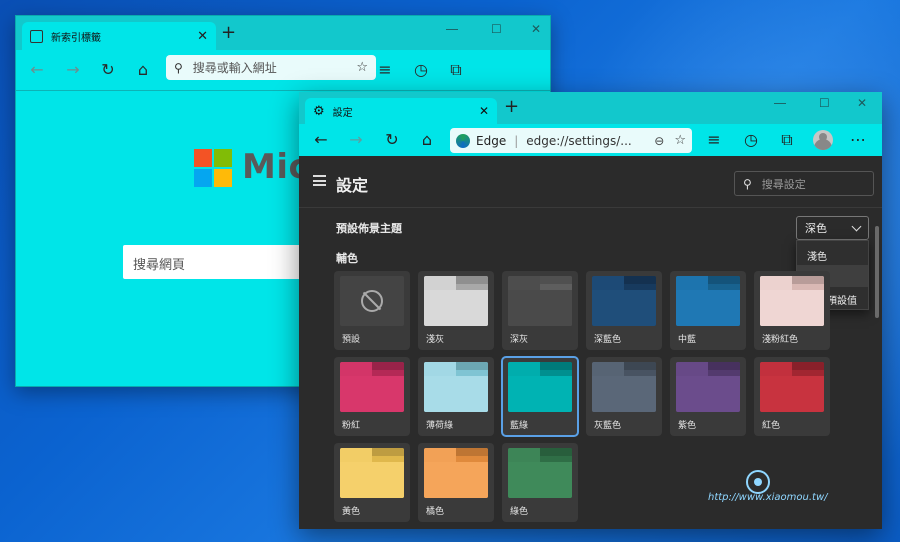  I want to click on accent-tile: 紅色, so click(792, 396).